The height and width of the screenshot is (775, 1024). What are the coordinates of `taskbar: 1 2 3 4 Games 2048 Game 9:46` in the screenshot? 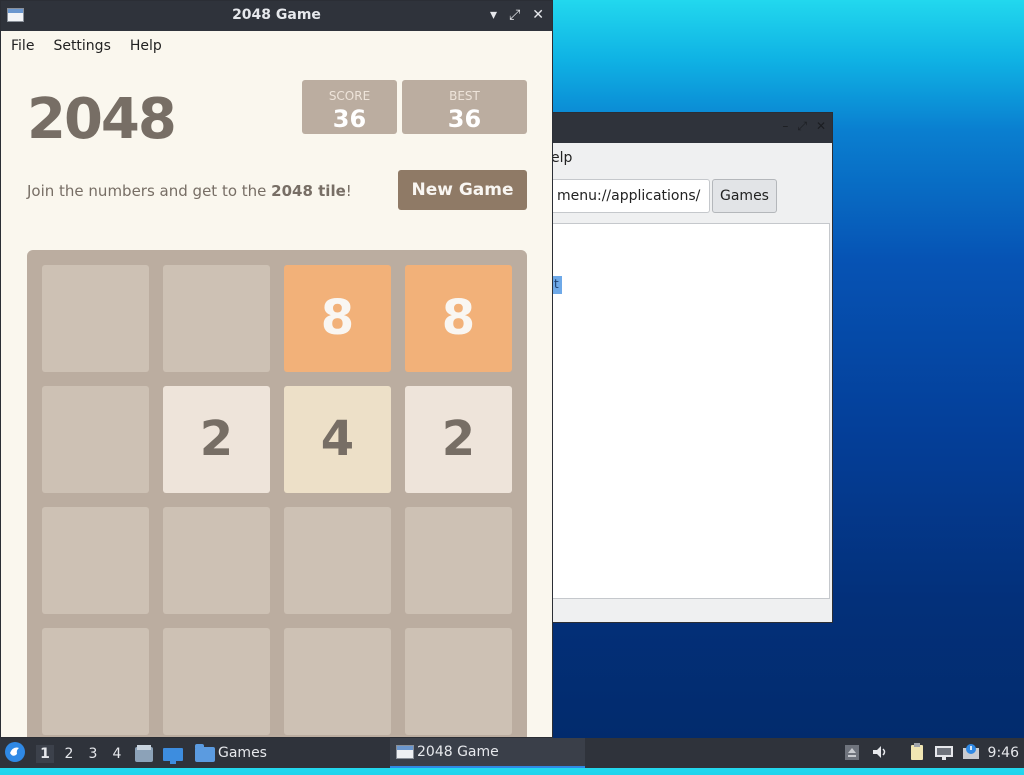 It's located at (512, 753).